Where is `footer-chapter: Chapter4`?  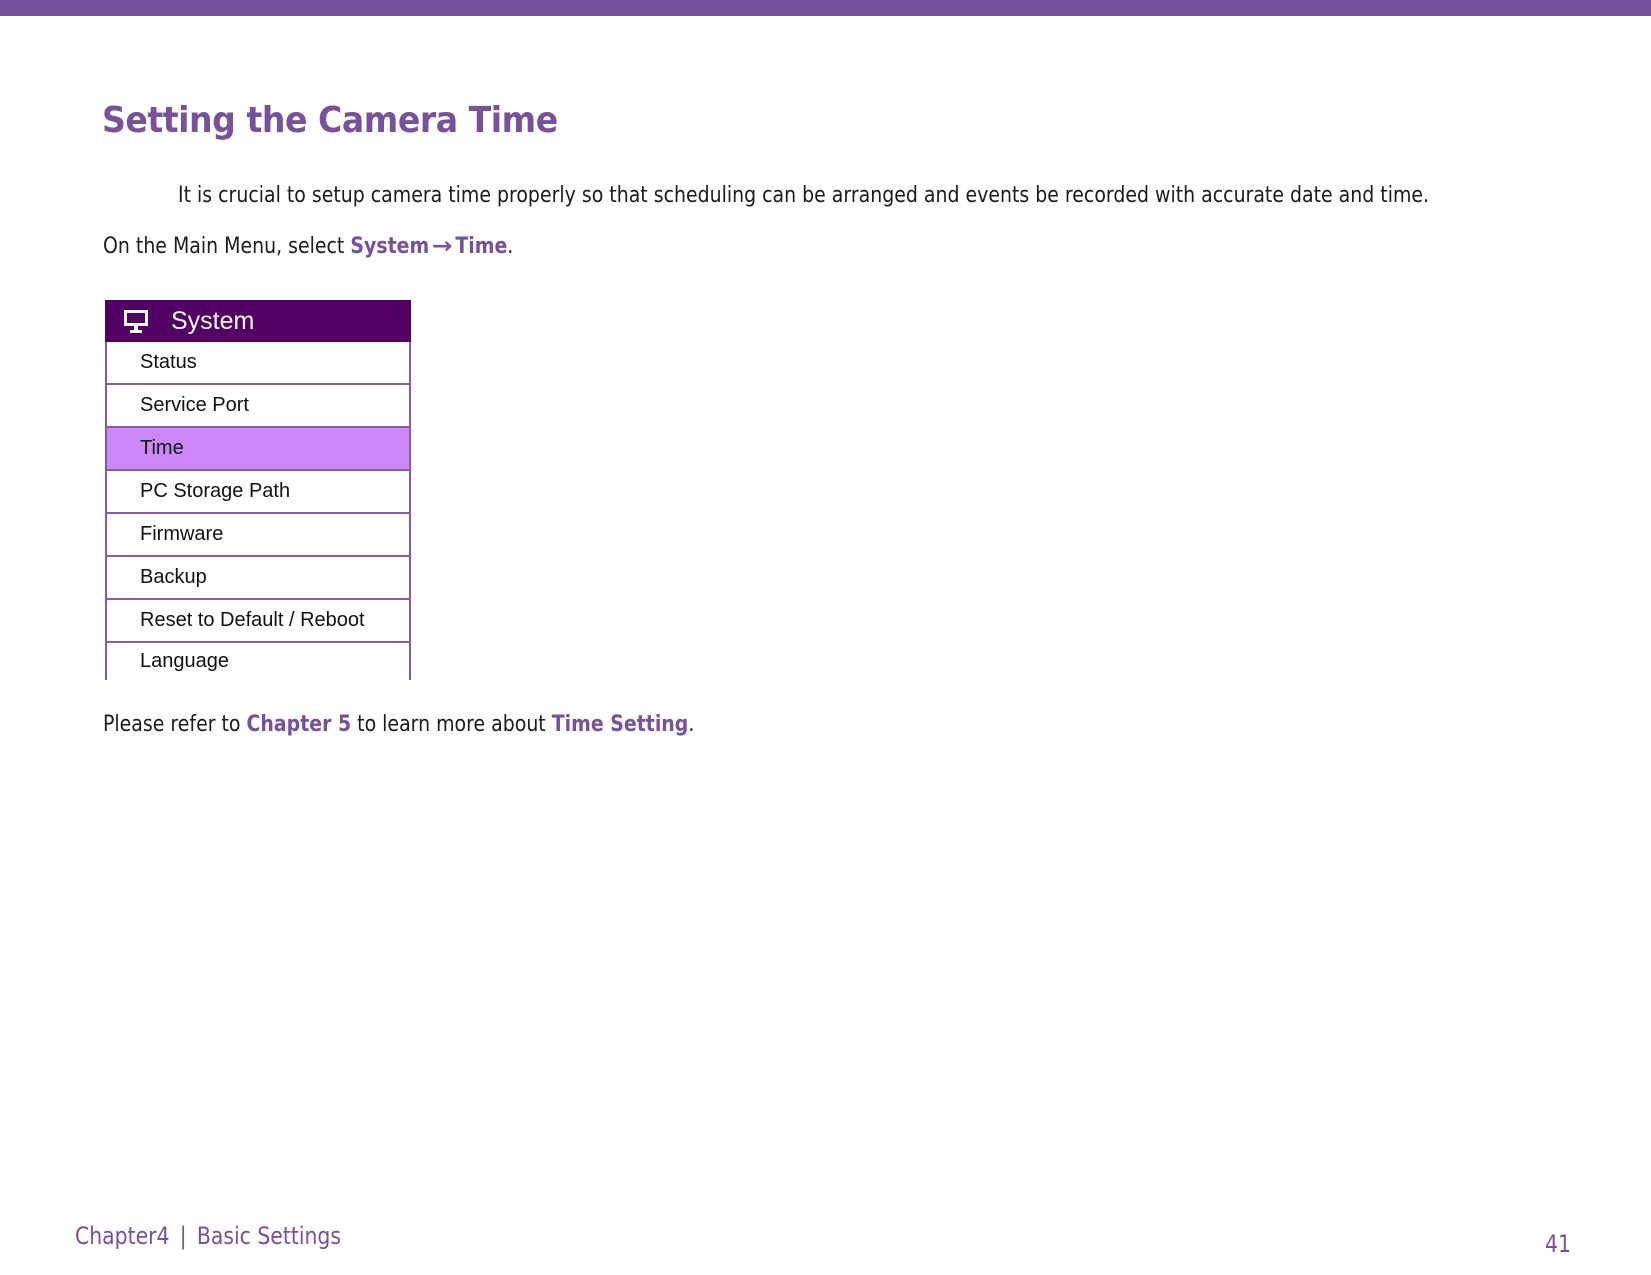
footer-chapter: Chapter4 is located at coordinates (122, 1236).